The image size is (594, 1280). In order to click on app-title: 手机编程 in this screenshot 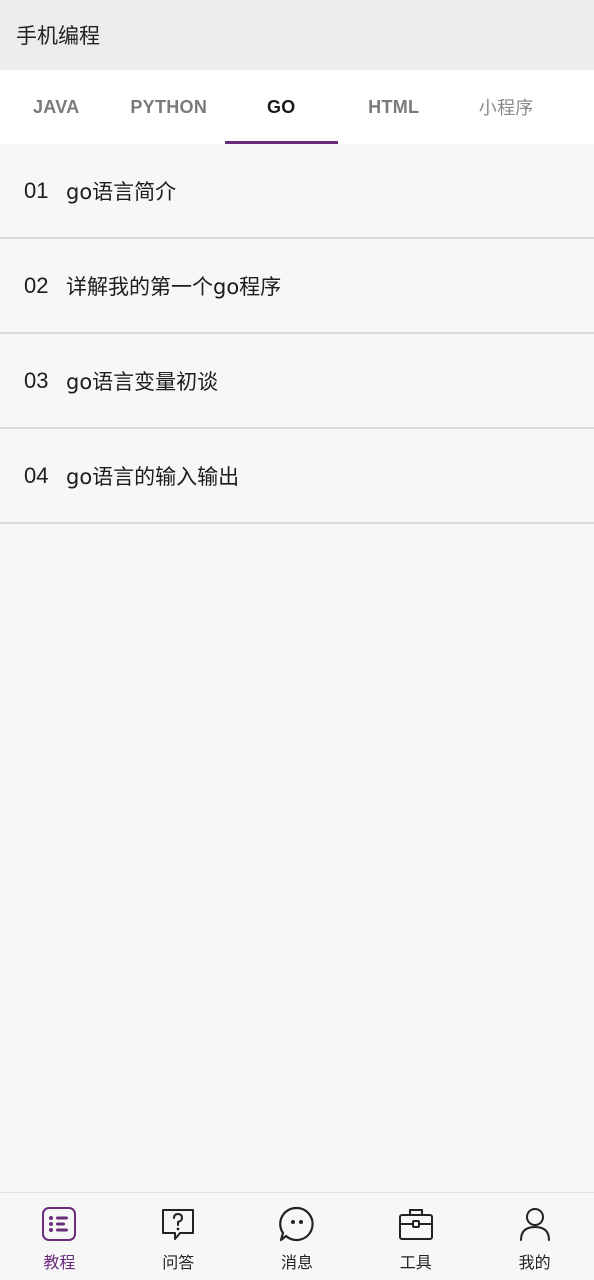, I will do `click(58, 36)`.